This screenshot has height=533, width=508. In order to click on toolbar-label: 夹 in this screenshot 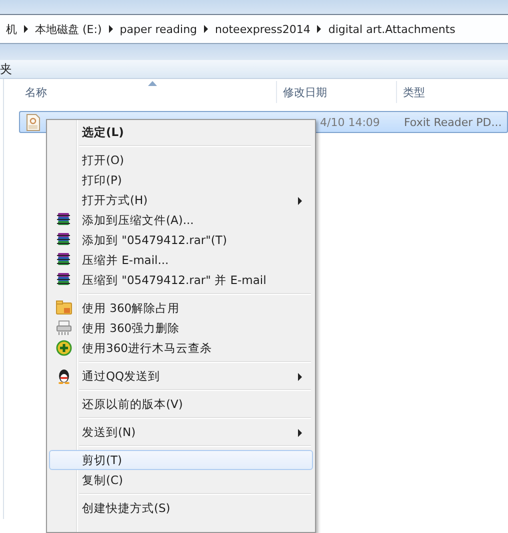, I will do `click(6, 69)`.